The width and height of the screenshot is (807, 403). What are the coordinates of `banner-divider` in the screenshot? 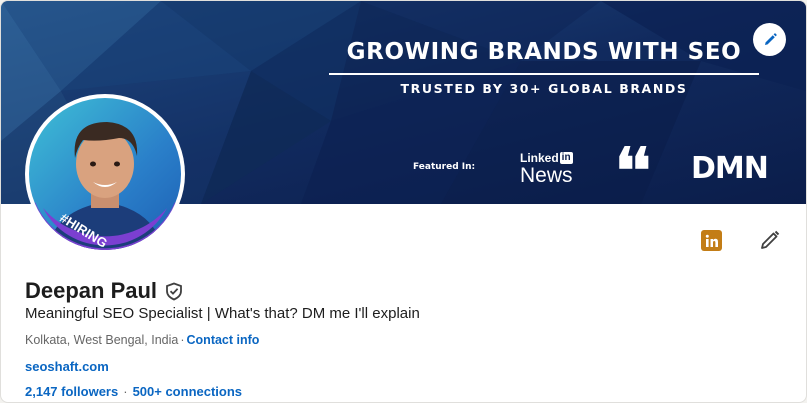 It's located at (544, 74).